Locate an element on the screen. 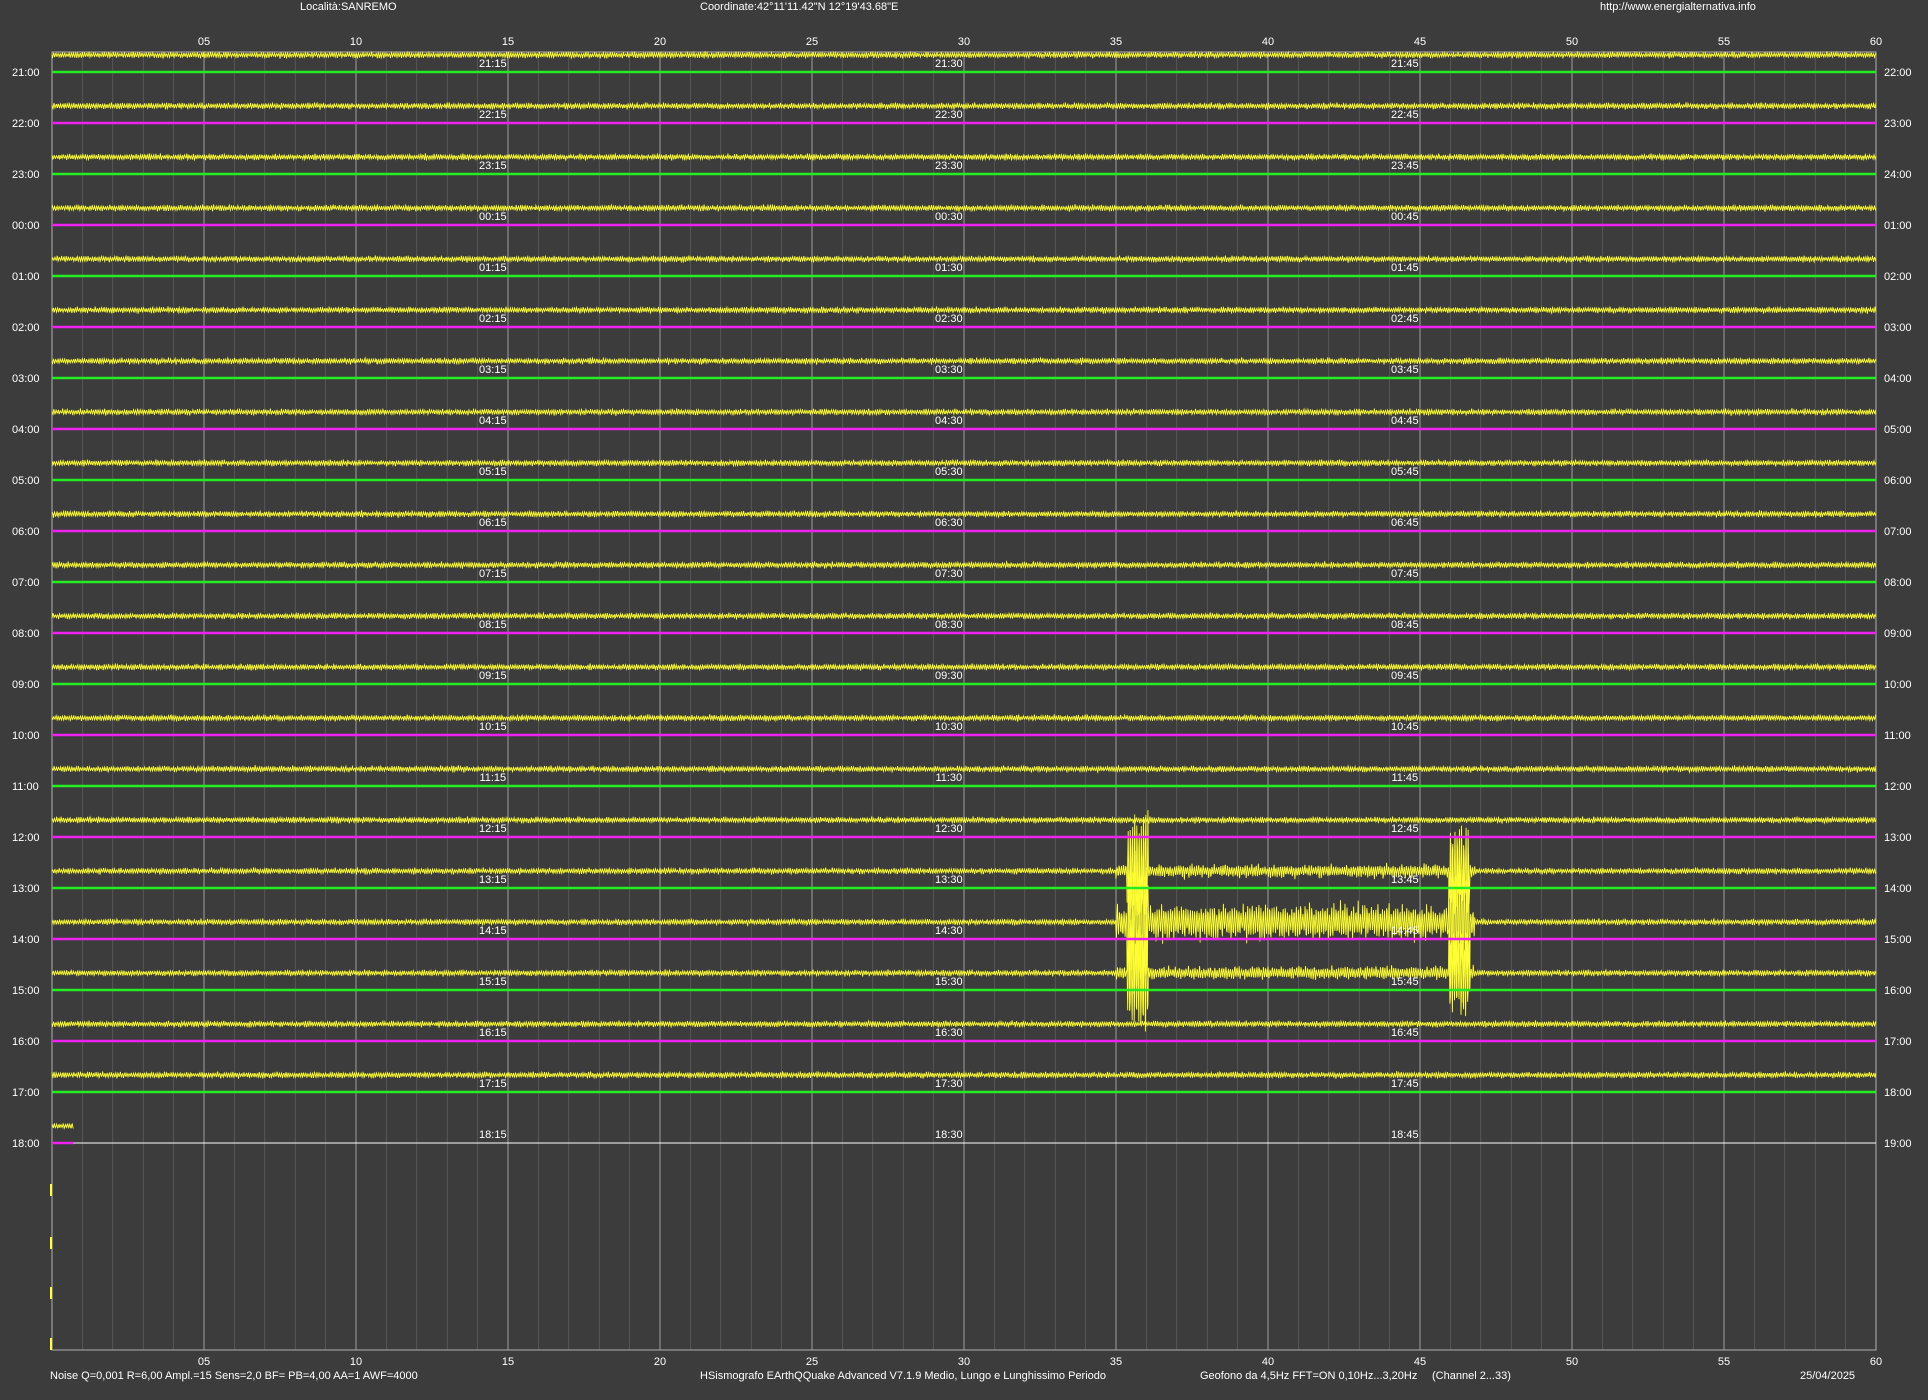 This screenshot has width=1928, height=1400. row-start-time-label: 08:00 is located at coordinates (26, 634).